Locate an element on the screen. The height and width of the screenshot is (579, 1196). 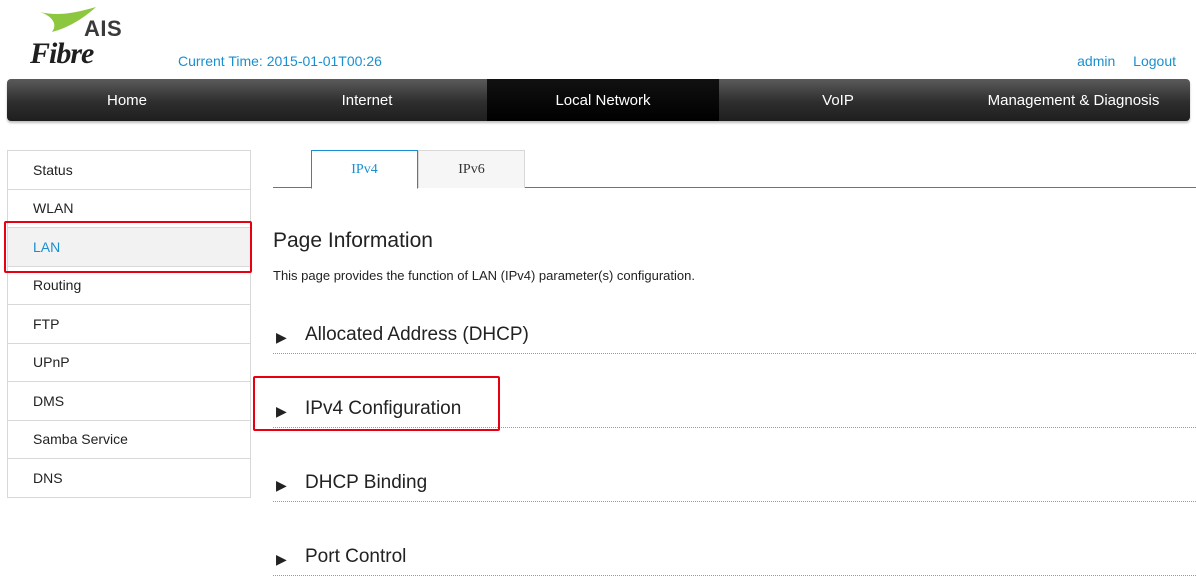
logout-link: Logout is located at coordinates (1154, 61).